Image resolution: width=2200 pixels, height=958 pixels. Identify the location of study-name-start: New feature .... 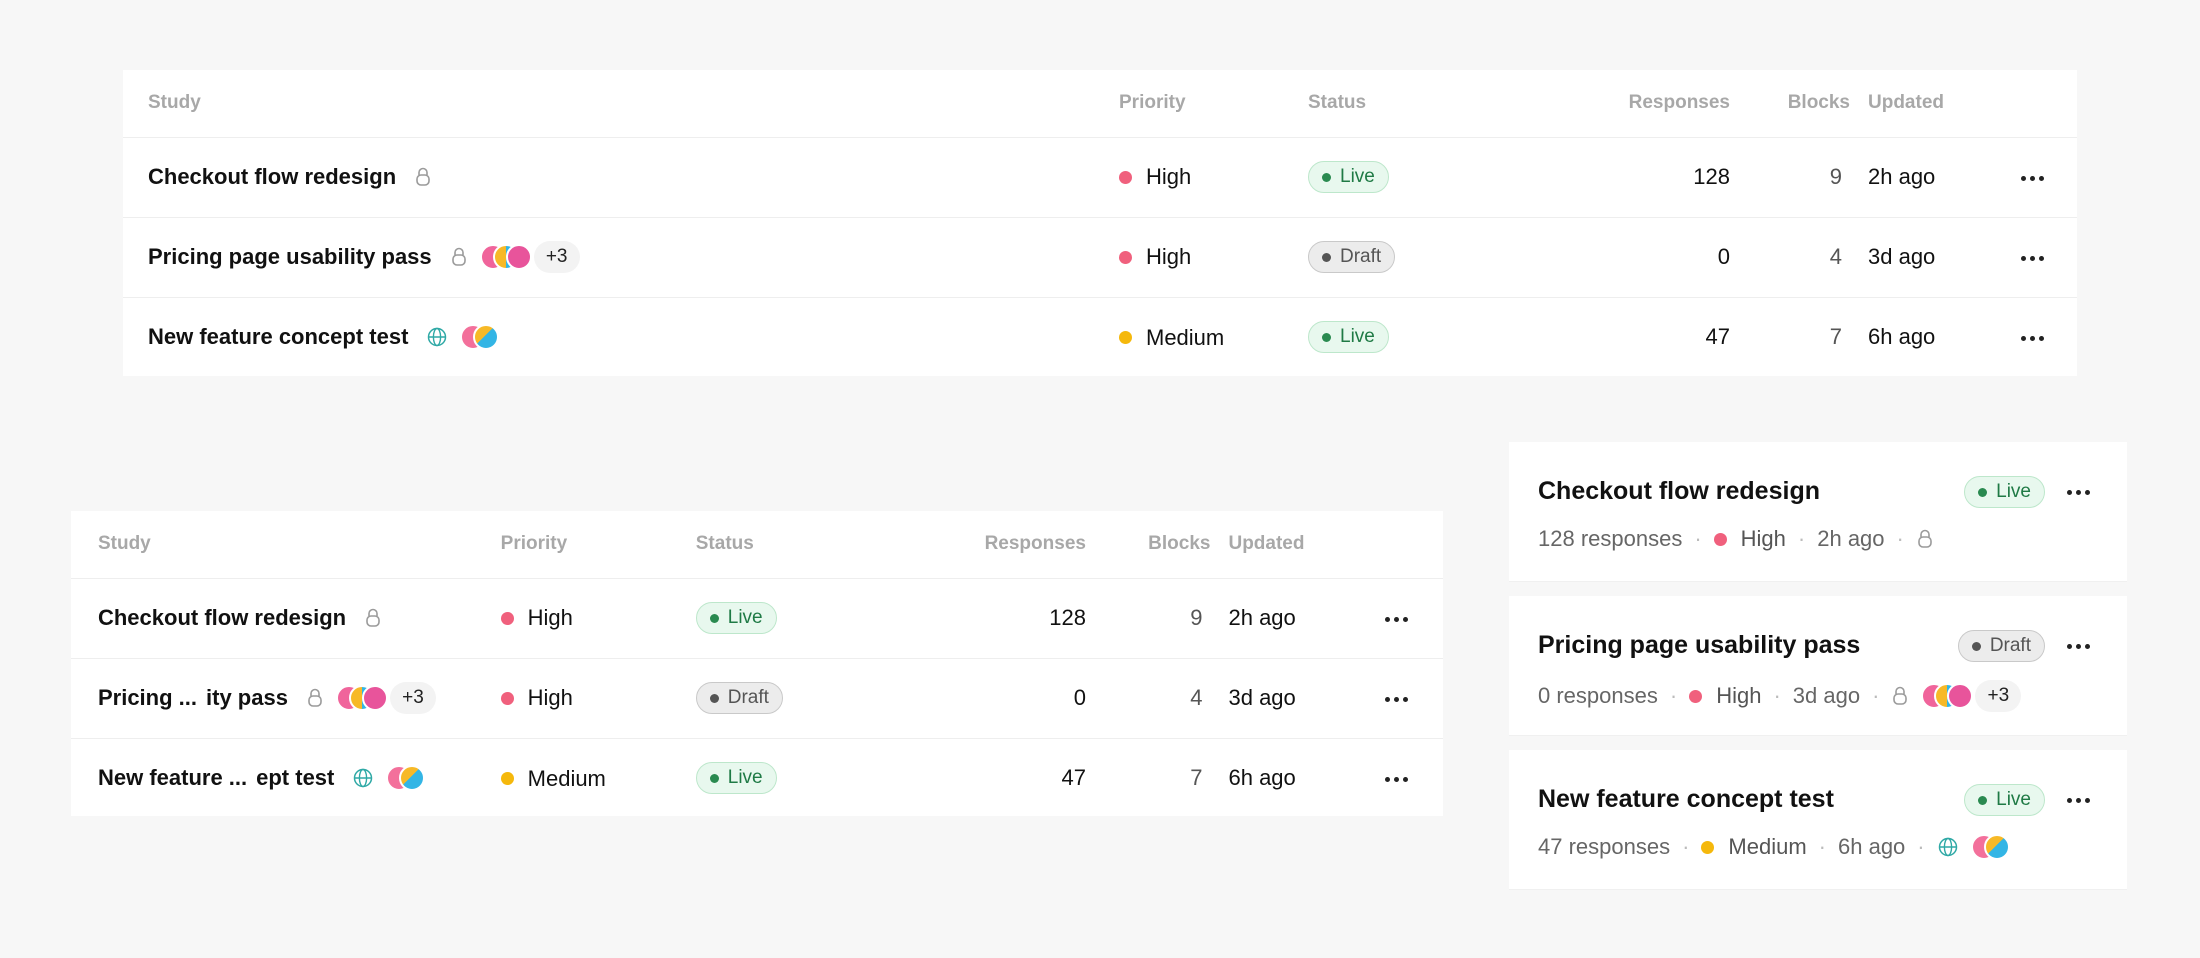
(172, 778).